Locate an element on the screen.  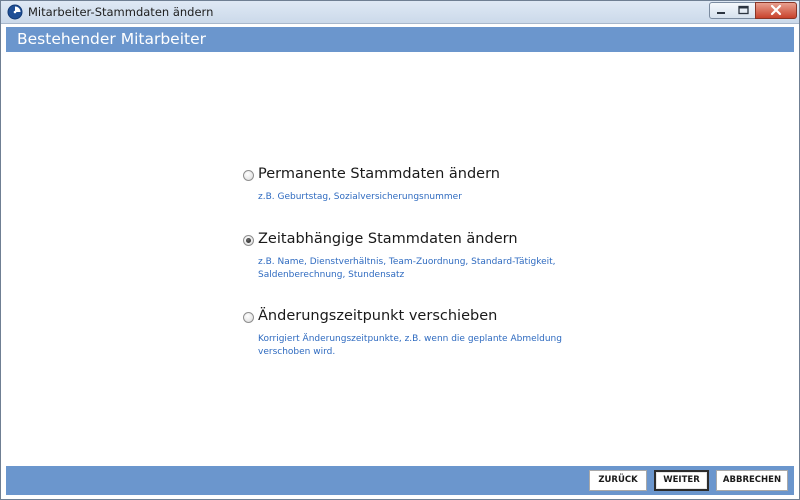
radio-shift-change-date is located at coordinates (248, 317).